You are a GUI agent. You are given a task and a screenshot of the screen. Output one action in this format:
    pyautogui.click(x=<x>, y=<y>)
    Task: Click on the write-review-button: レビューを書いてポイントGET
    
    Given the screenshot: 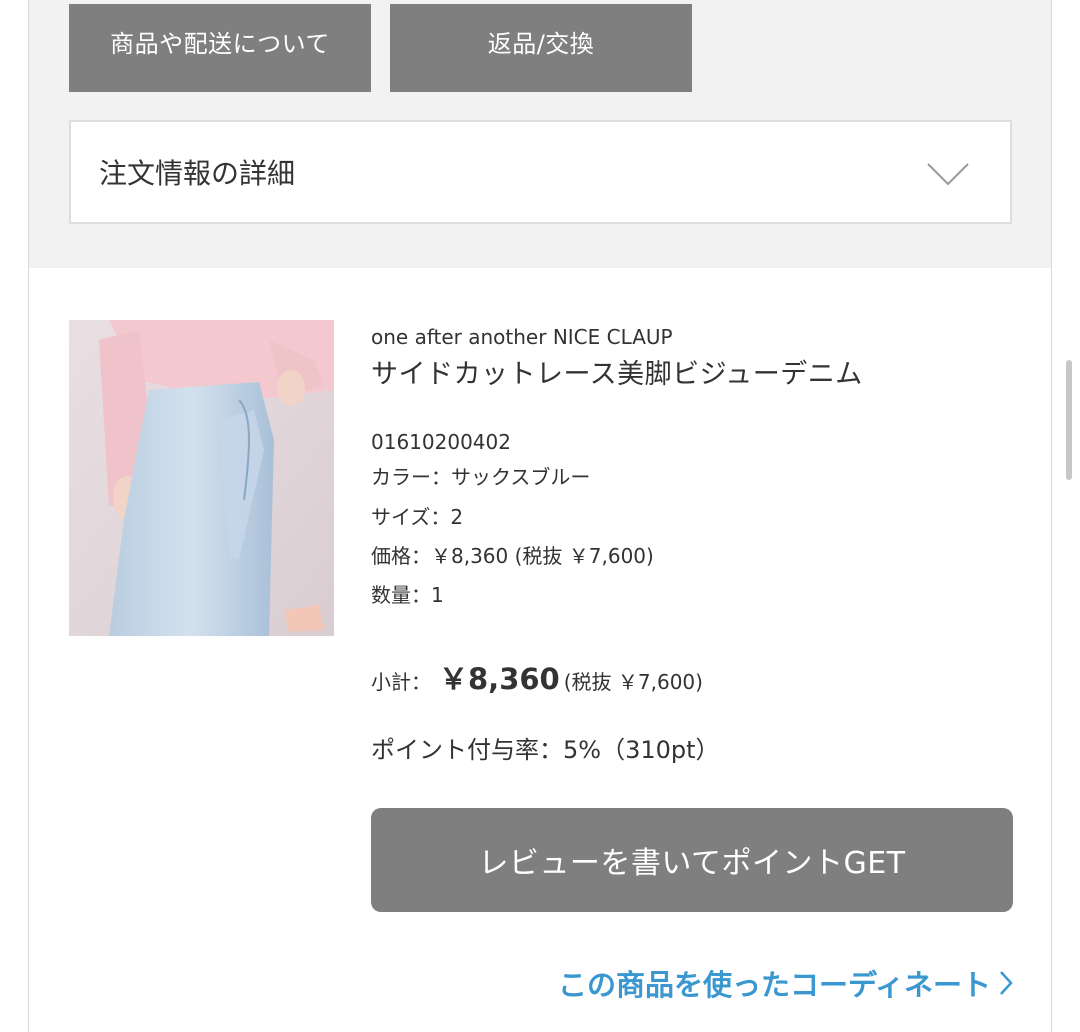 What is the action you would take?
    pyautogui.click(x=692, y=860)
    